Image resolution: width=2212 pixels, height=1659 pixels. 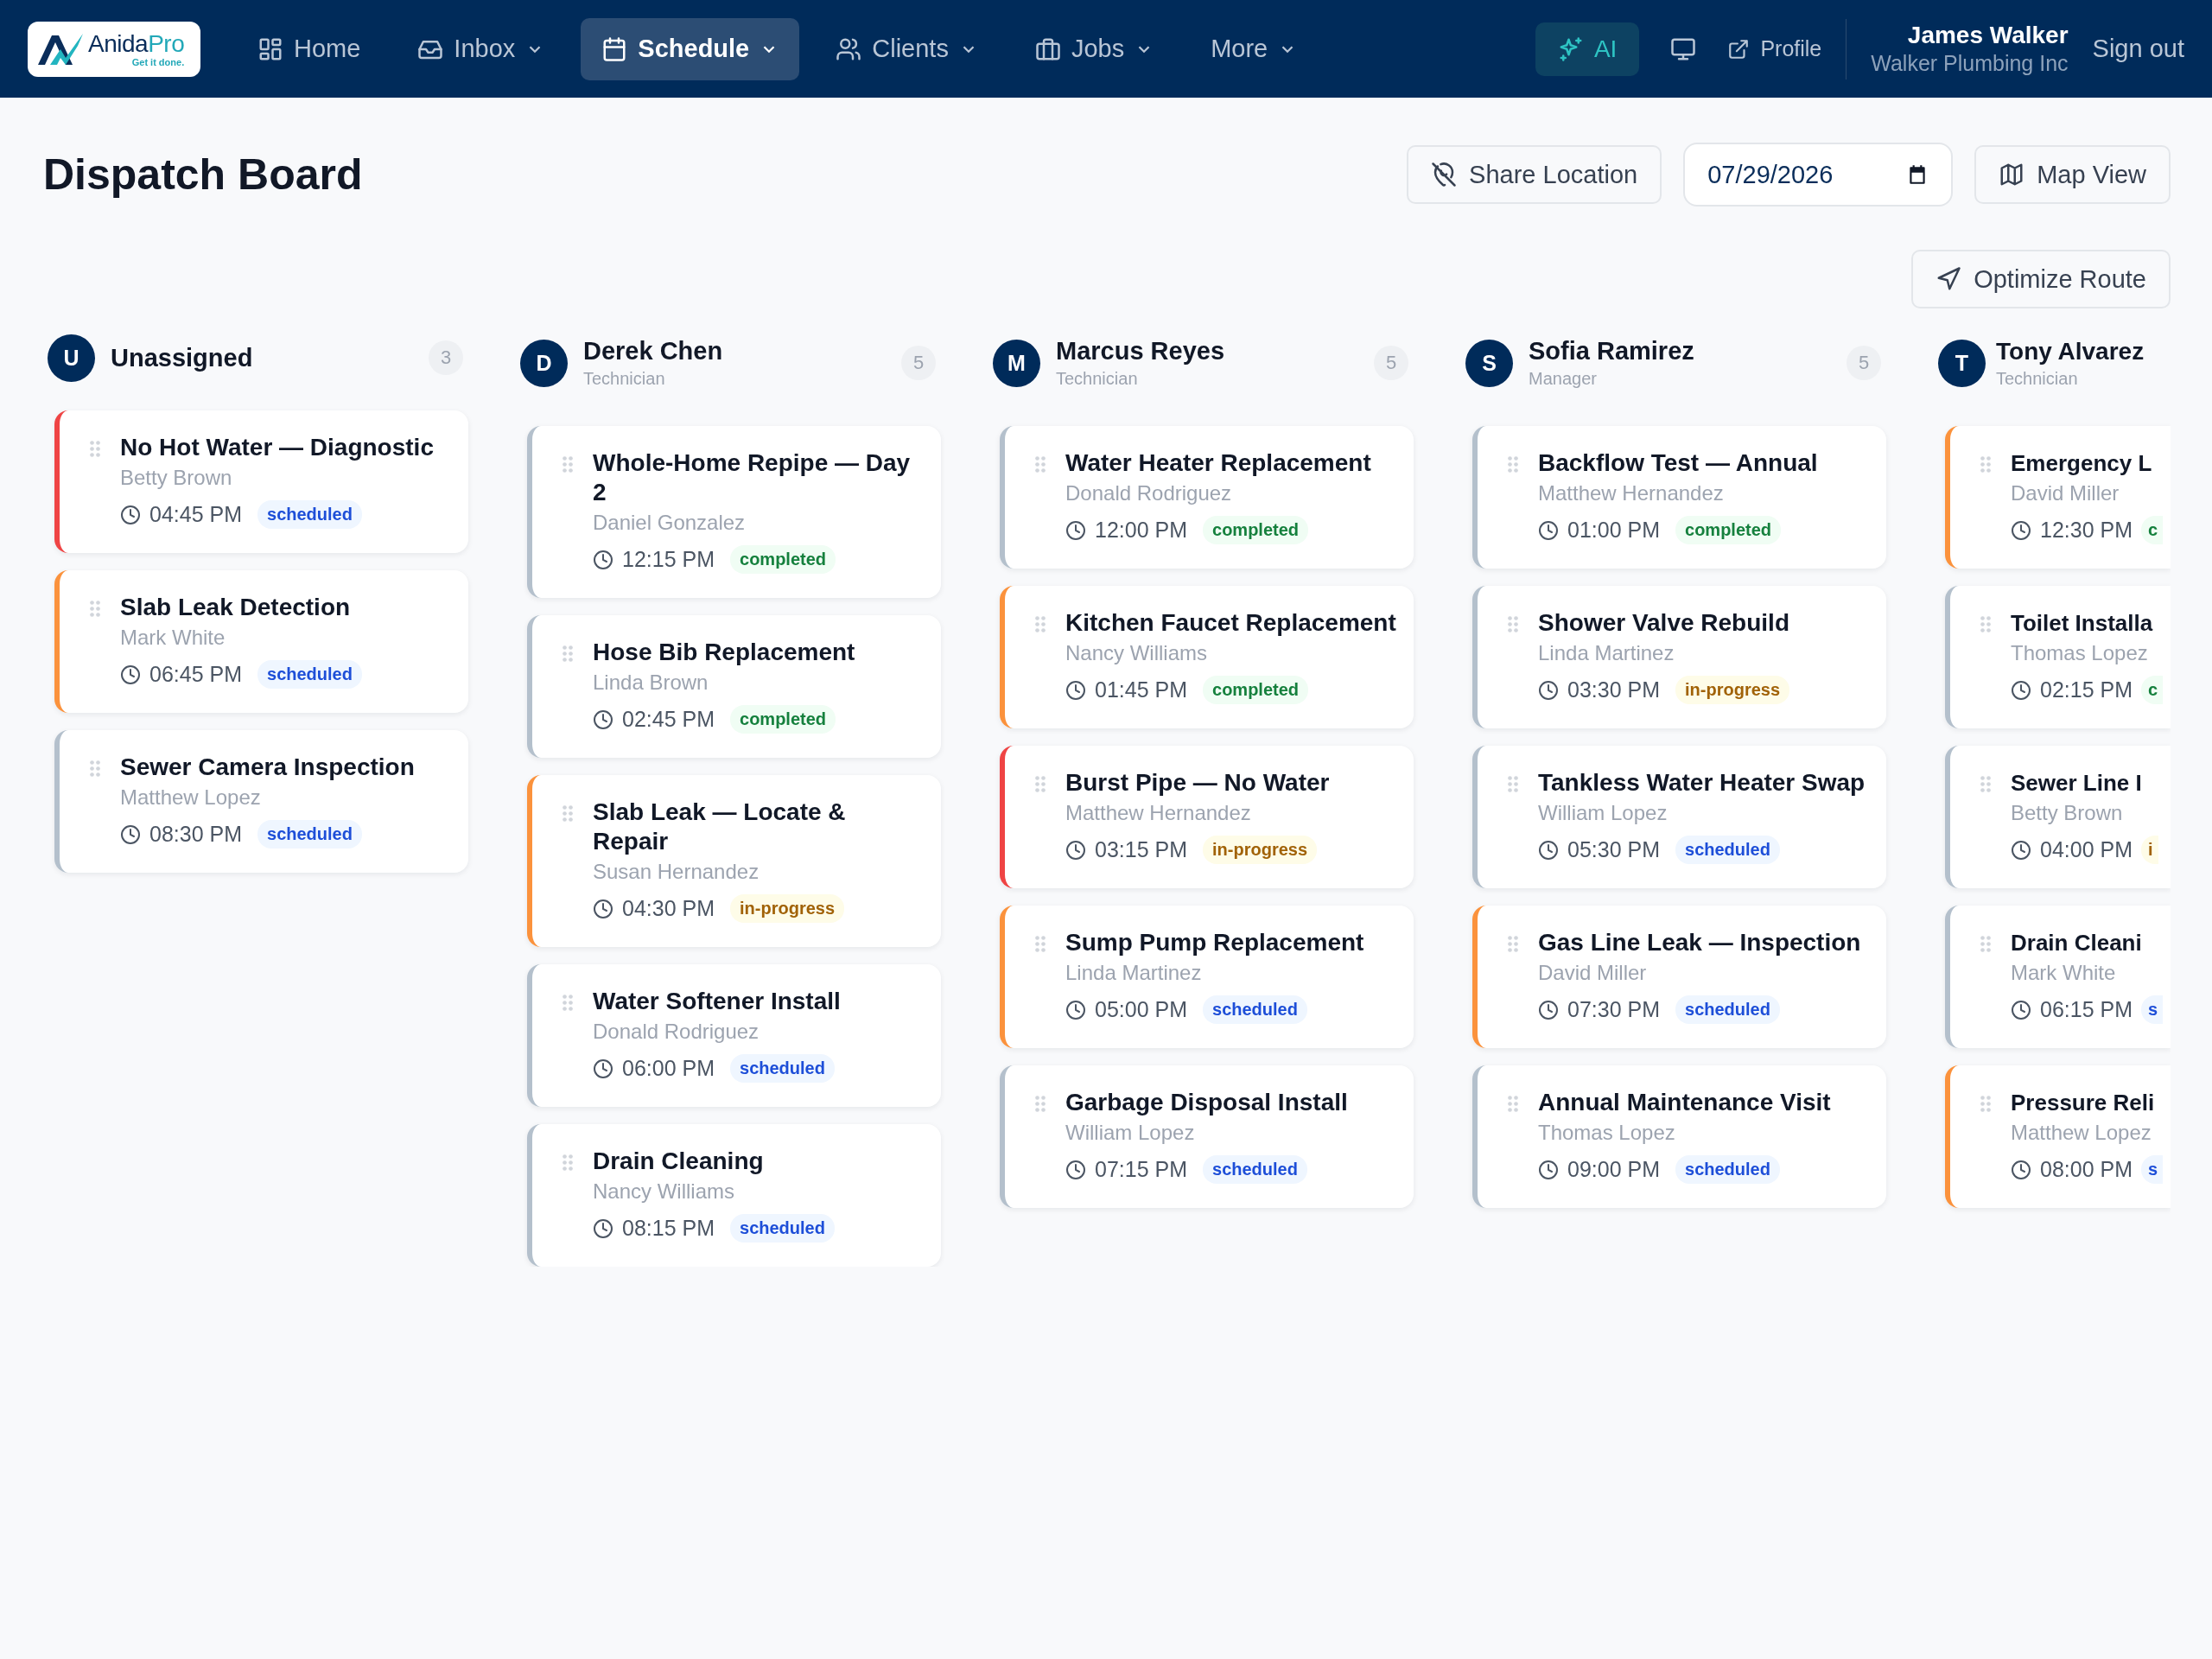 I want to click on job-card: Water Heater Replacement Donald Rodriguez 12:00 PM completed, so click(x=1207, y=497).